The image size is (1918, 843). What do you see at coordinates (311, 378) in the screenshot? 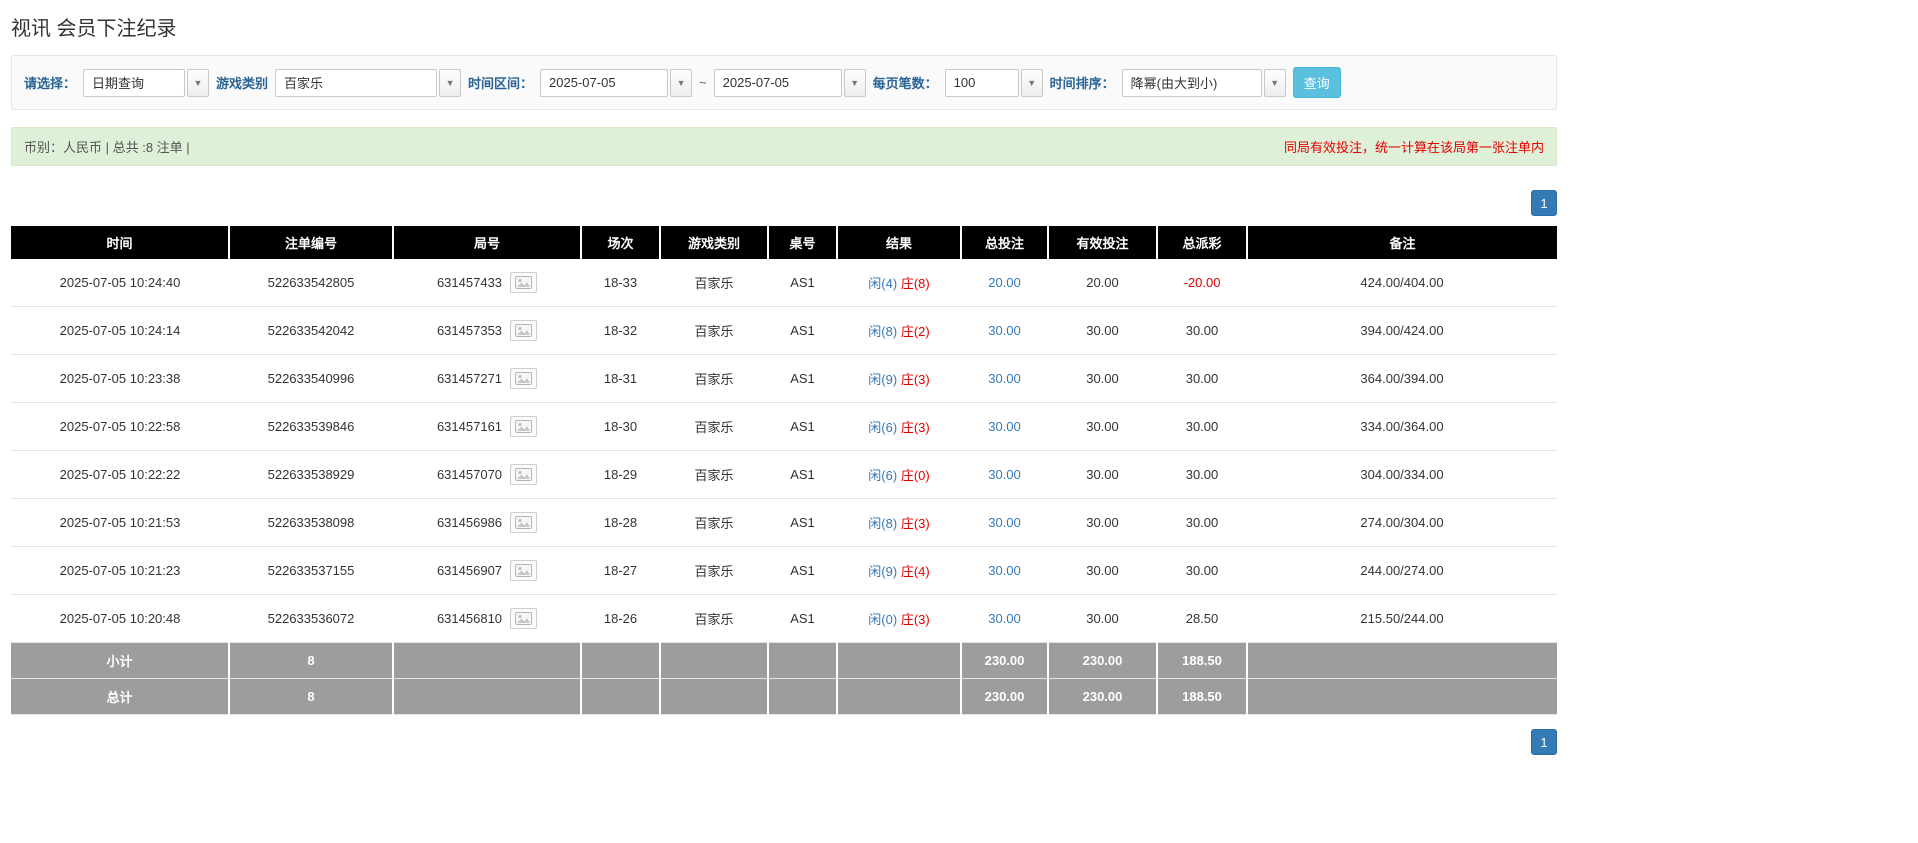
I see `bet-id-cell: 522633540996` at bounding box center [311, 378].